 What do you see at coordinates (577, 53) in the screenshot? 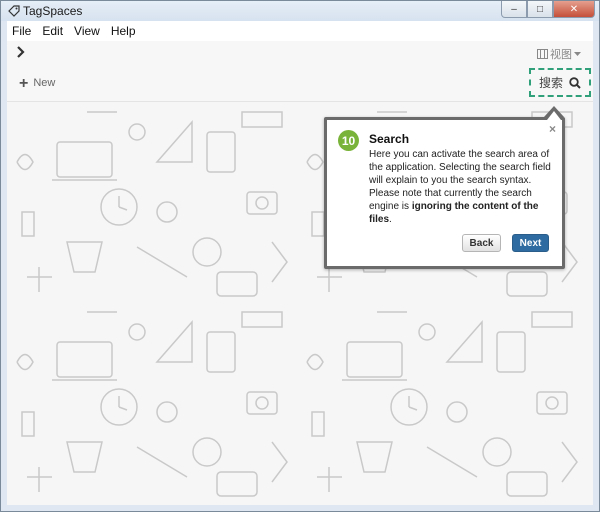
I see `caret-down-icon` at bounding box center [577, 53].